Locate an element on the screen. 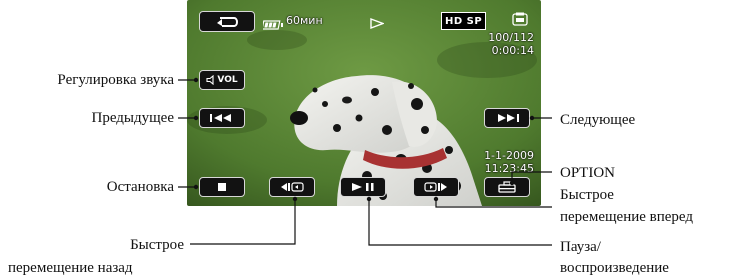  option-button is located at coordinates (507, 187).